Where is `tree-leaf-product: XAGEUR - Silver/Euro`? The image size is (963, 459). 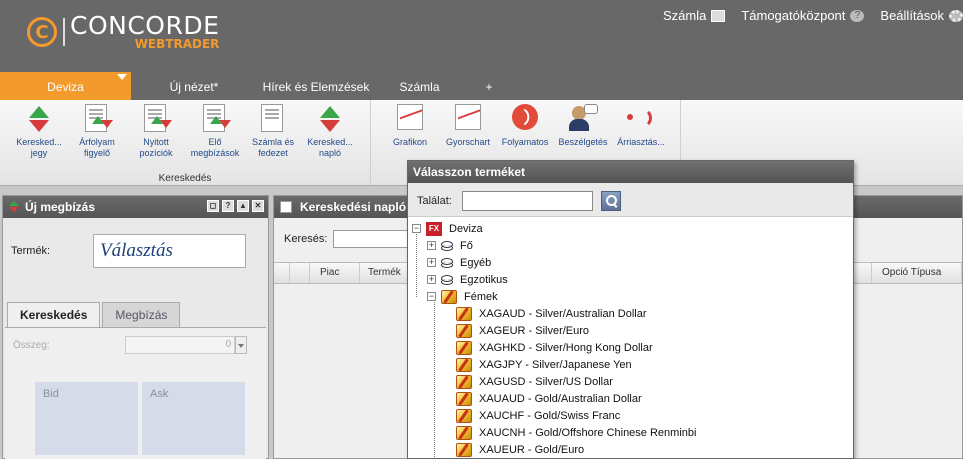 tree-leaf-product: XAGEUR - Silver/Euro is located at coordinates (522, 330).